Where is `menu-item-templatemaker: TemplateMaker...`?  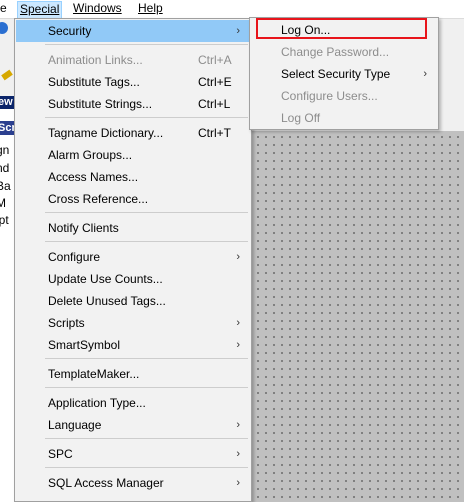
menu-item-templatemaker: TemplateMaker... is located at coordinates (133, 374).